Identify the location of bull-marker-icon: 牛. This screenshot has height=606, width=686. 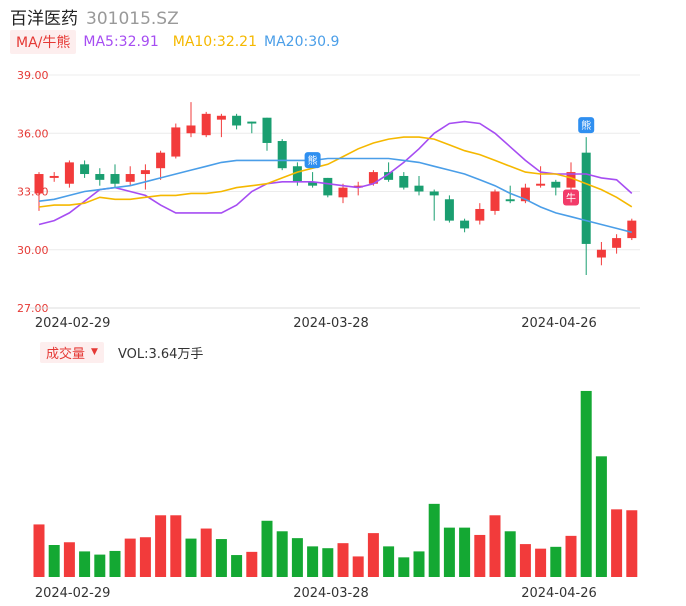
(571, 197).